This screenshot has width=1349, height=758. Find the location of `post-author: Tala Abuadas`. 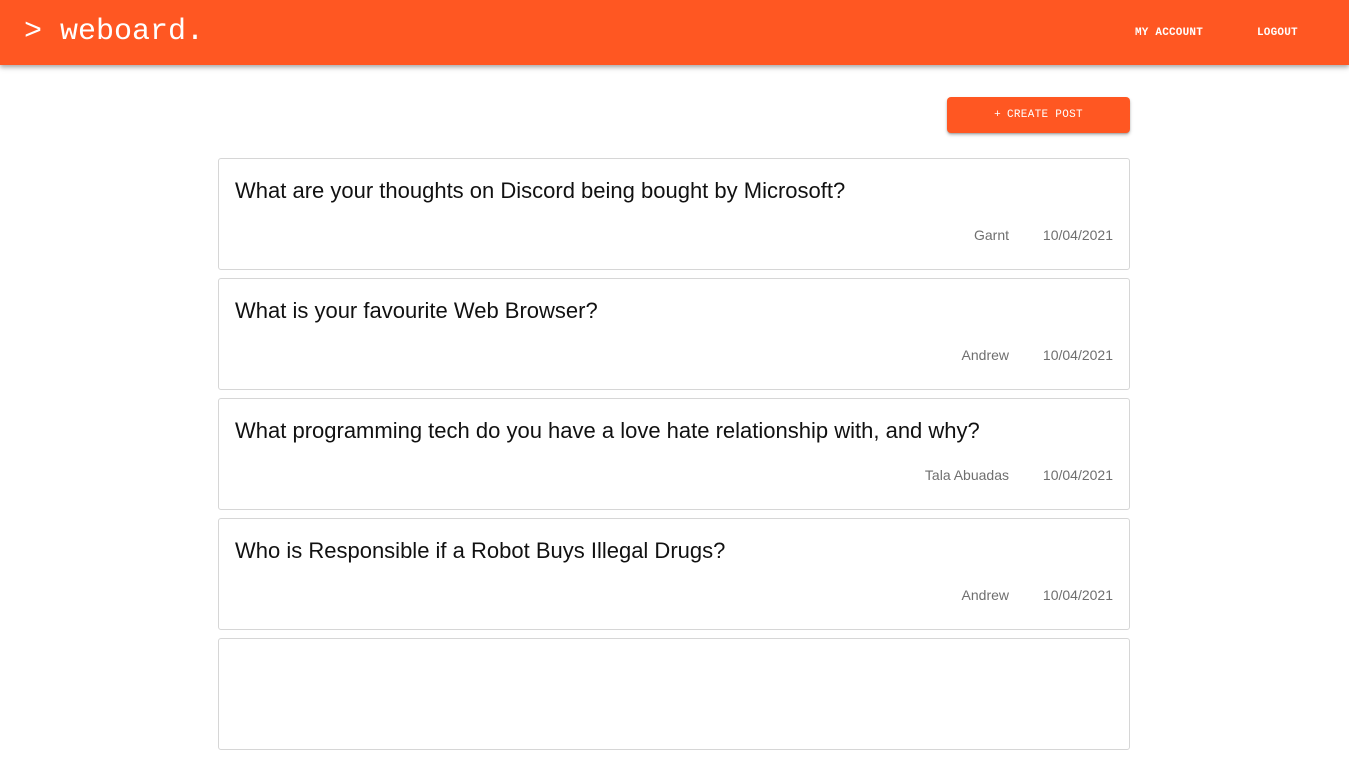

post-author: Tala Abuadas is located at coordinates (966, 475).